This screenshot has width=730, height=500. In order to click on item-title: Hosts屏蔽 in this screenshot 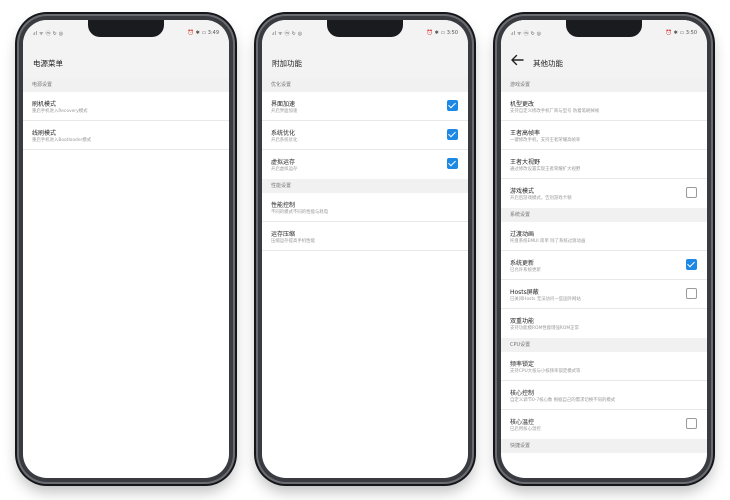, I will do `click(524, 292)`.